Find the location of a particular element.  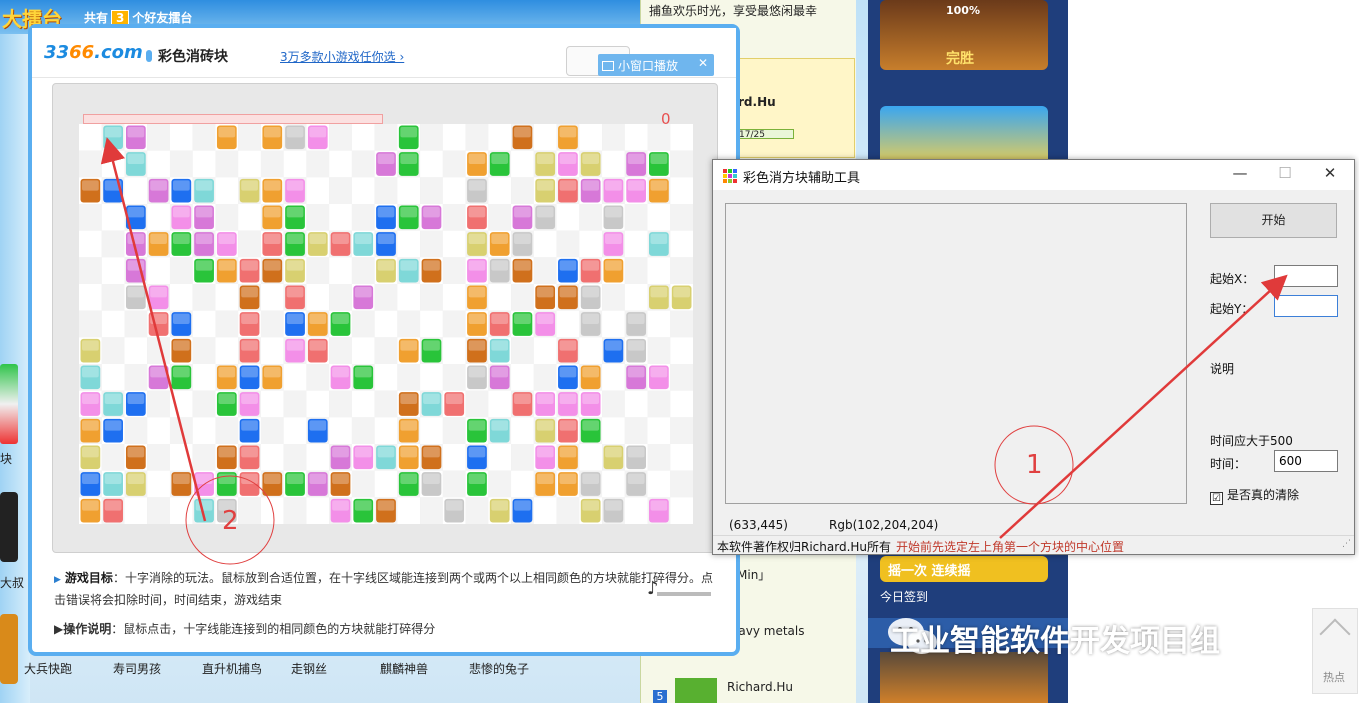

watermark-text: 工业智能软件开发项目组 is located at coordinates (1055, 641).